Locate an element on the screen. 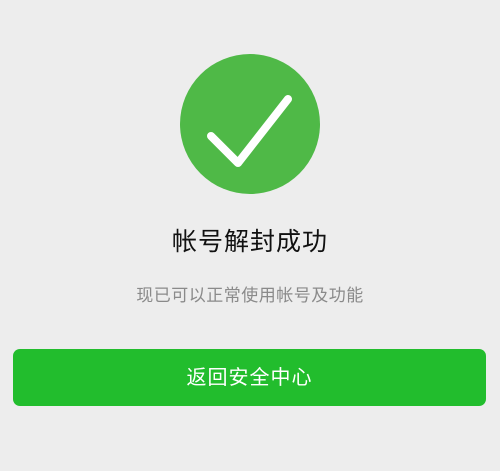 Image resolution: width=500 pixels, height=471 pixels. success-description: 现已可以正常使用帐号及功能 is located at coordinates (250, 296).